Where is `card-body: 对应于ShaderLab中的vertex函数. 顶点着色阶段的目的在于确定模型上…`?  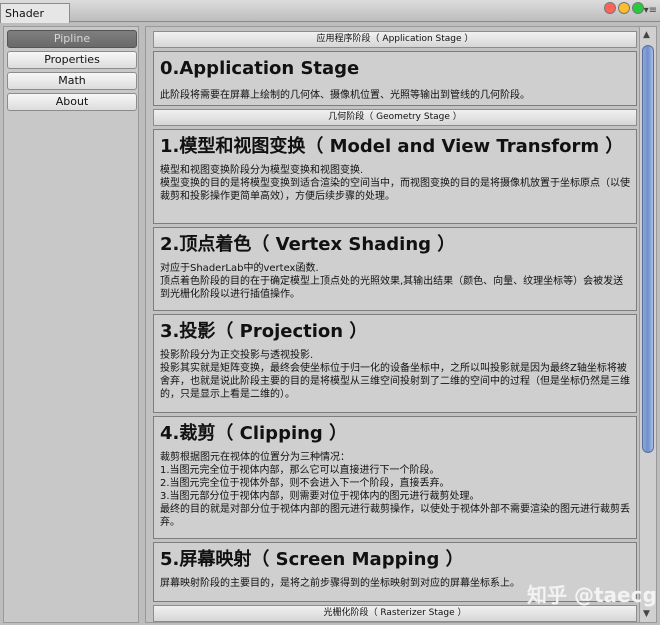 card-body: 对应于ShaderLab中的vertex函数. 顶点着色阶段的目的在于确定模型上… is located at coordinates (392, 281).